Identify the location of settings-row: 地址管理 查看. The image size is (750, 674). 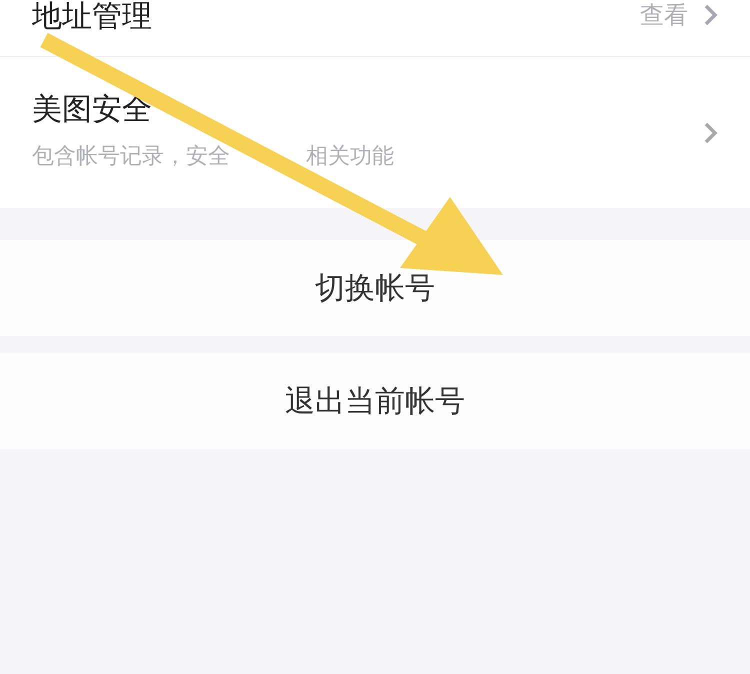
(375, 28).